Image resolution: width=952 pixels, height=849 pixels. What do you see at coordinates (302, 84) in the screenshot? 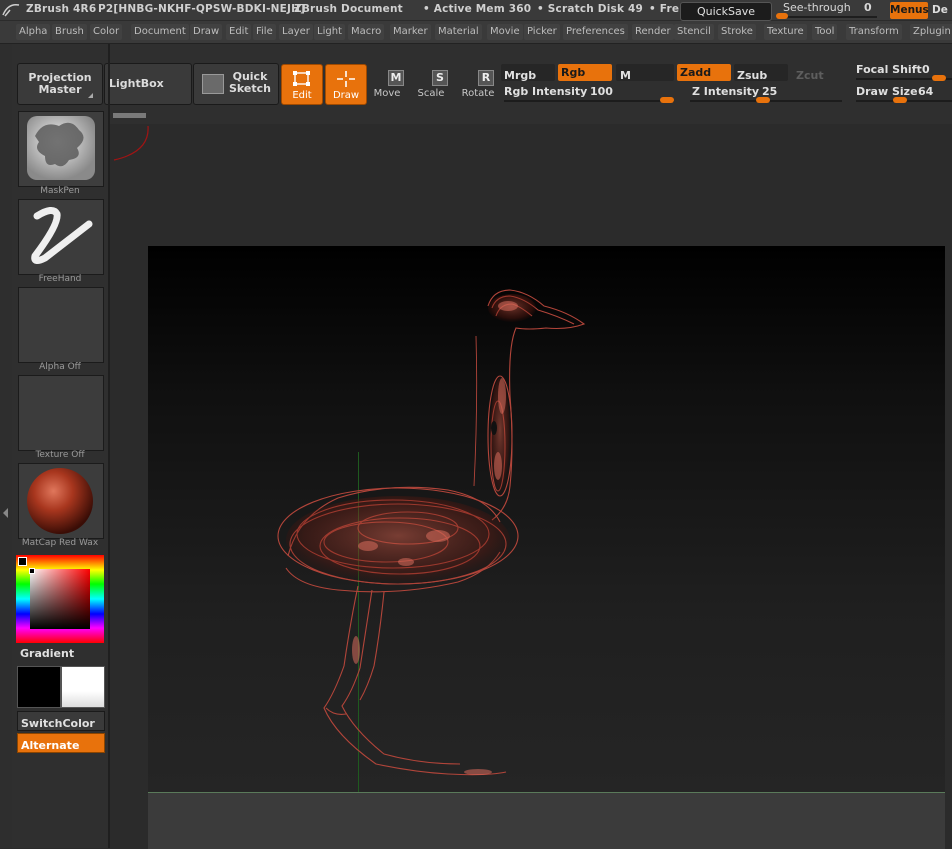
I see `edit-button: Edit` at bounding box center [302, 84].